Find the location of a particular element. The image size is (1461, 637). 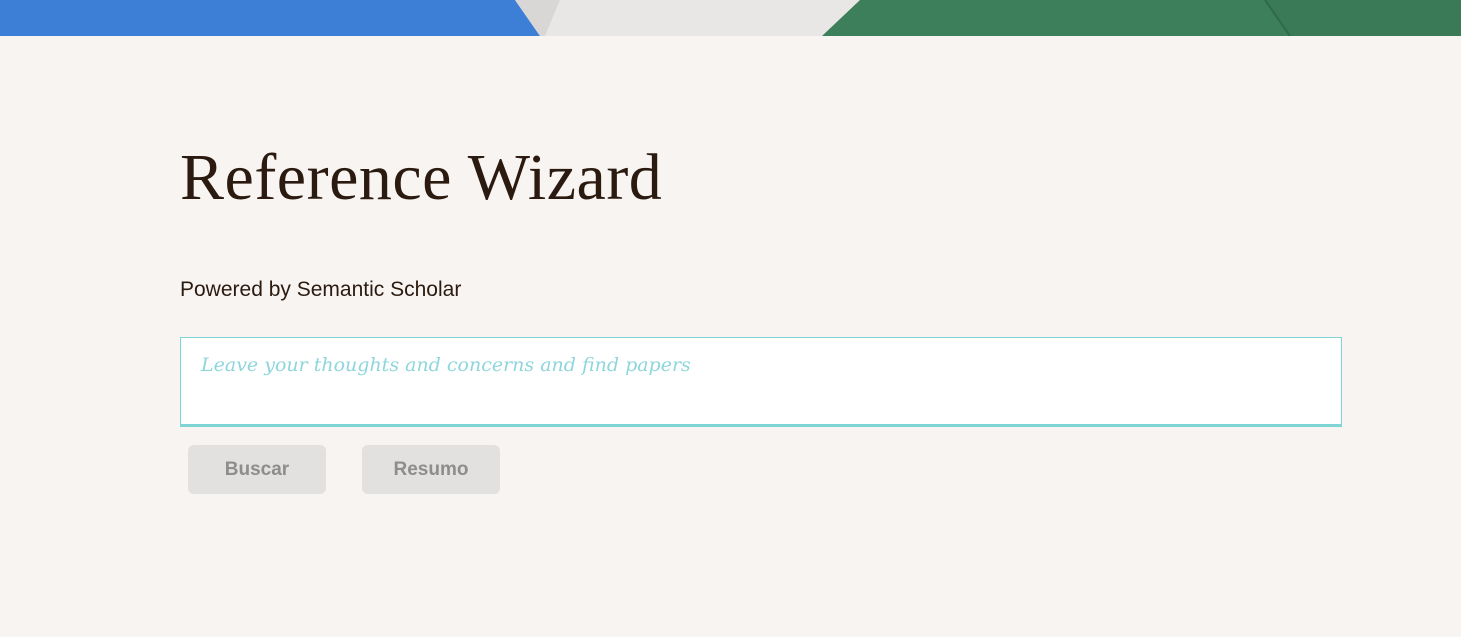

search-button: Buscar is located at coordinates (257, 469).